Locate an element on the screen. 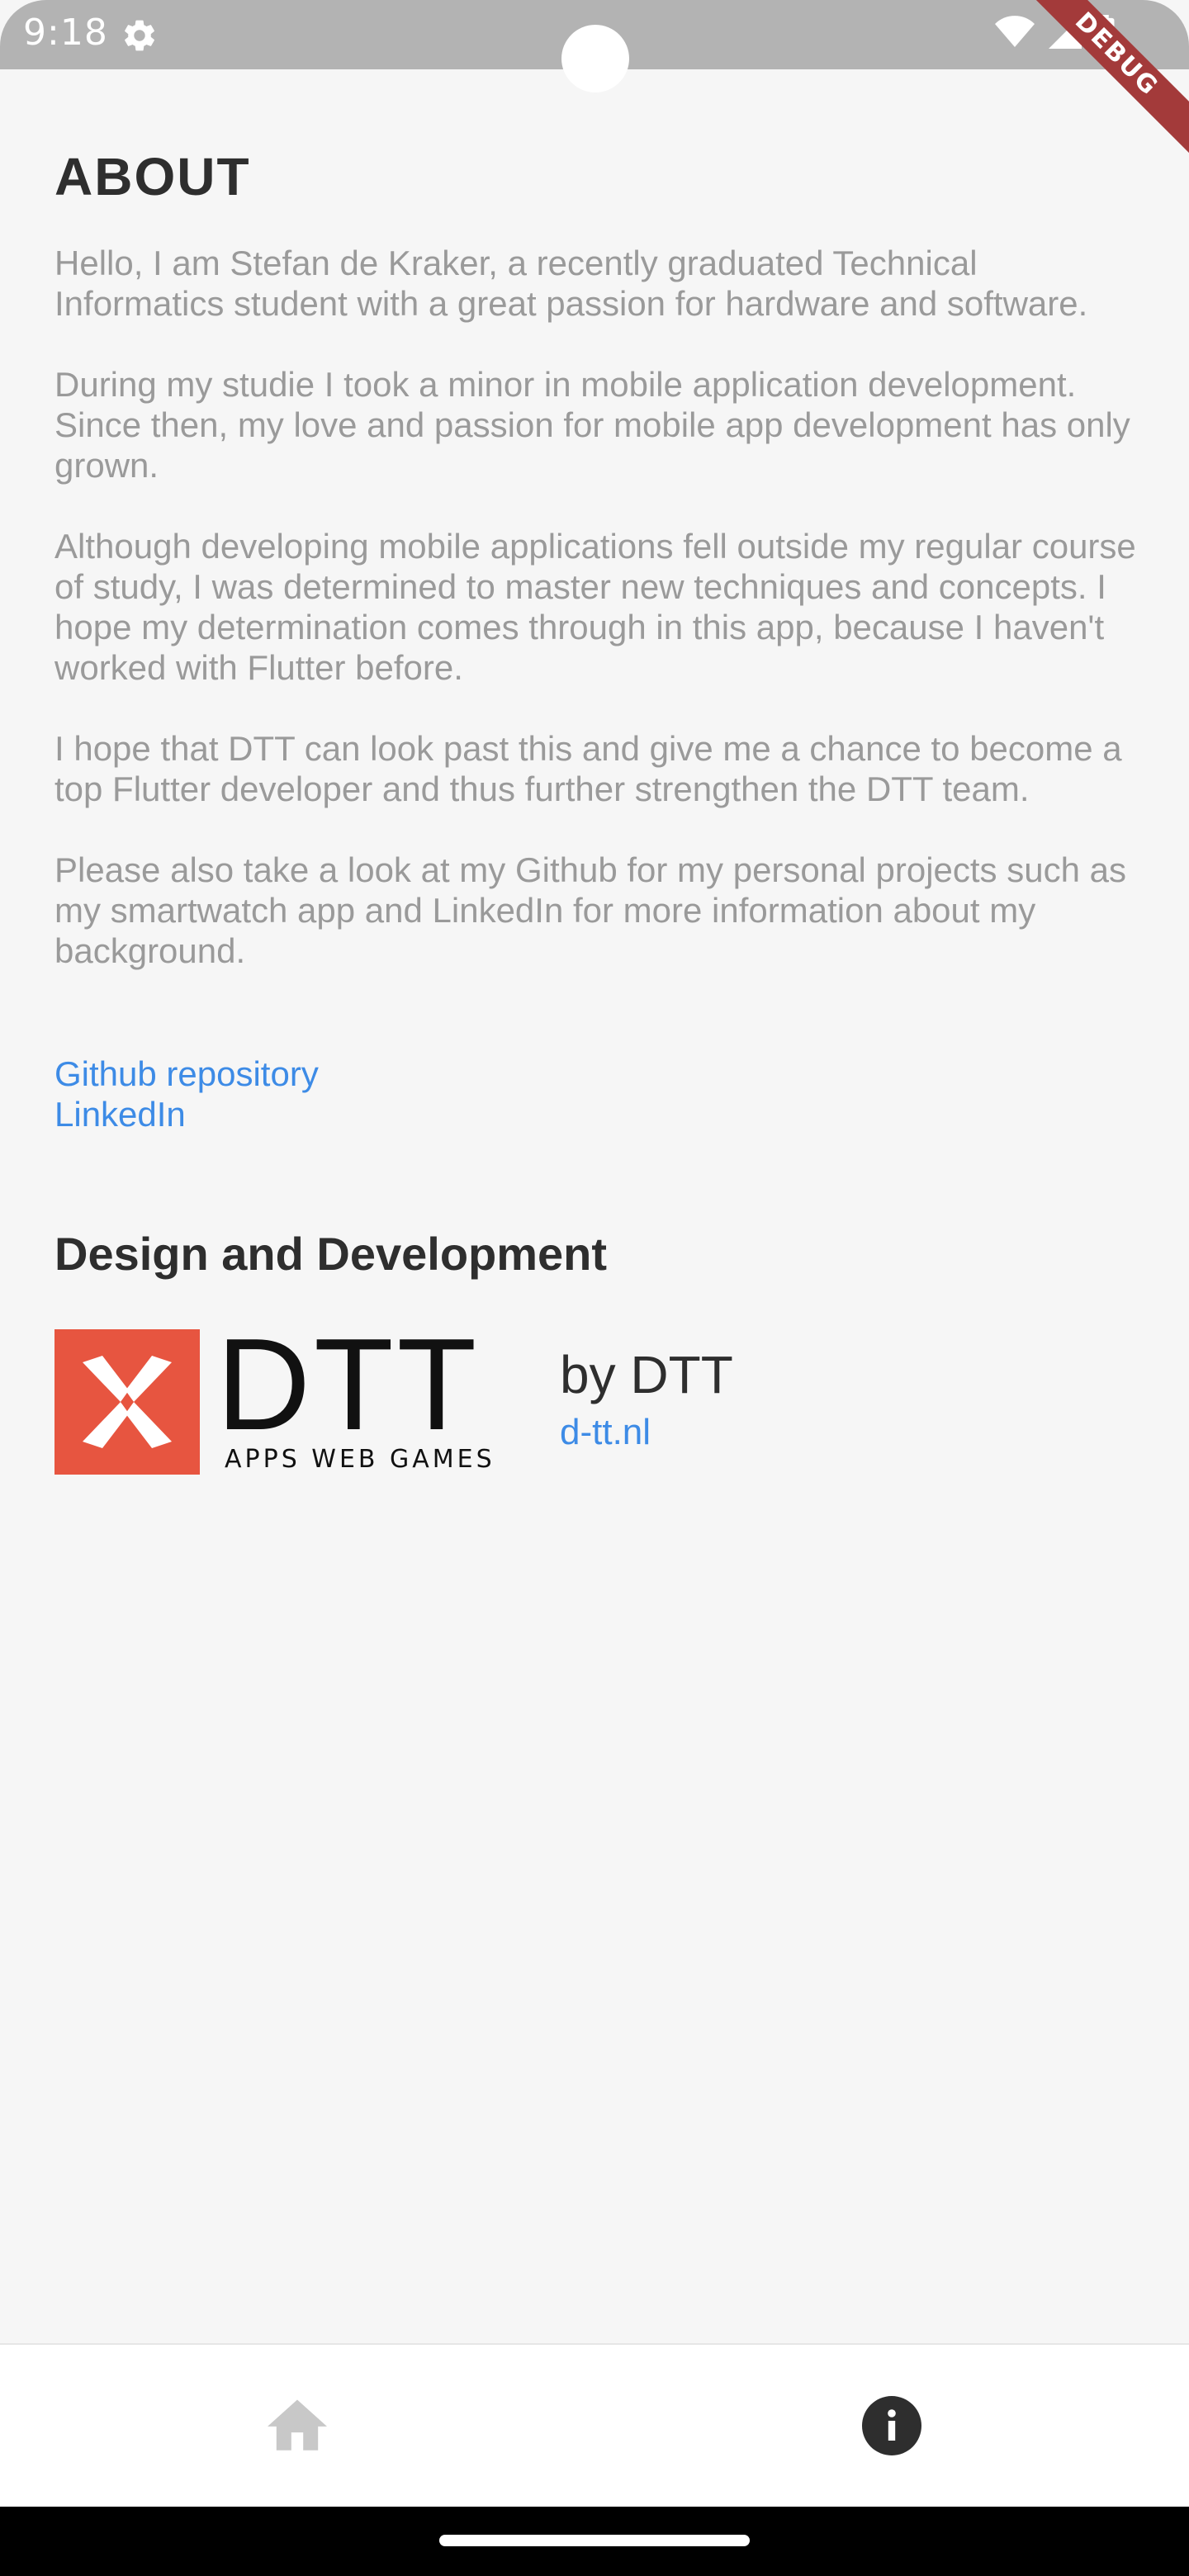  debug-banner-label: DEBUG is located at coordinates (1102, 77).